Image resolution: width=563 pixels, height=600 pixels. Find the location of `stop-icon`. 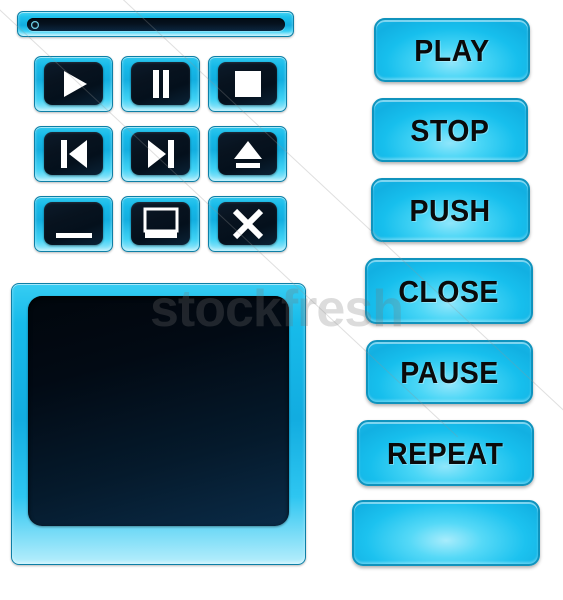

stop-icon is located at coordinates (247, 83).